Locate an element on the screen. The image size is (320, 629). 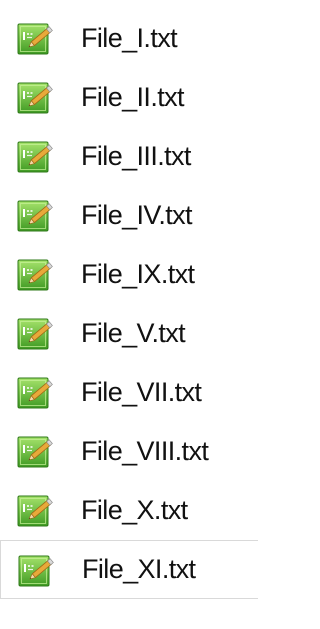
file-name: File_V.txt is located at coordinates (133, 332).